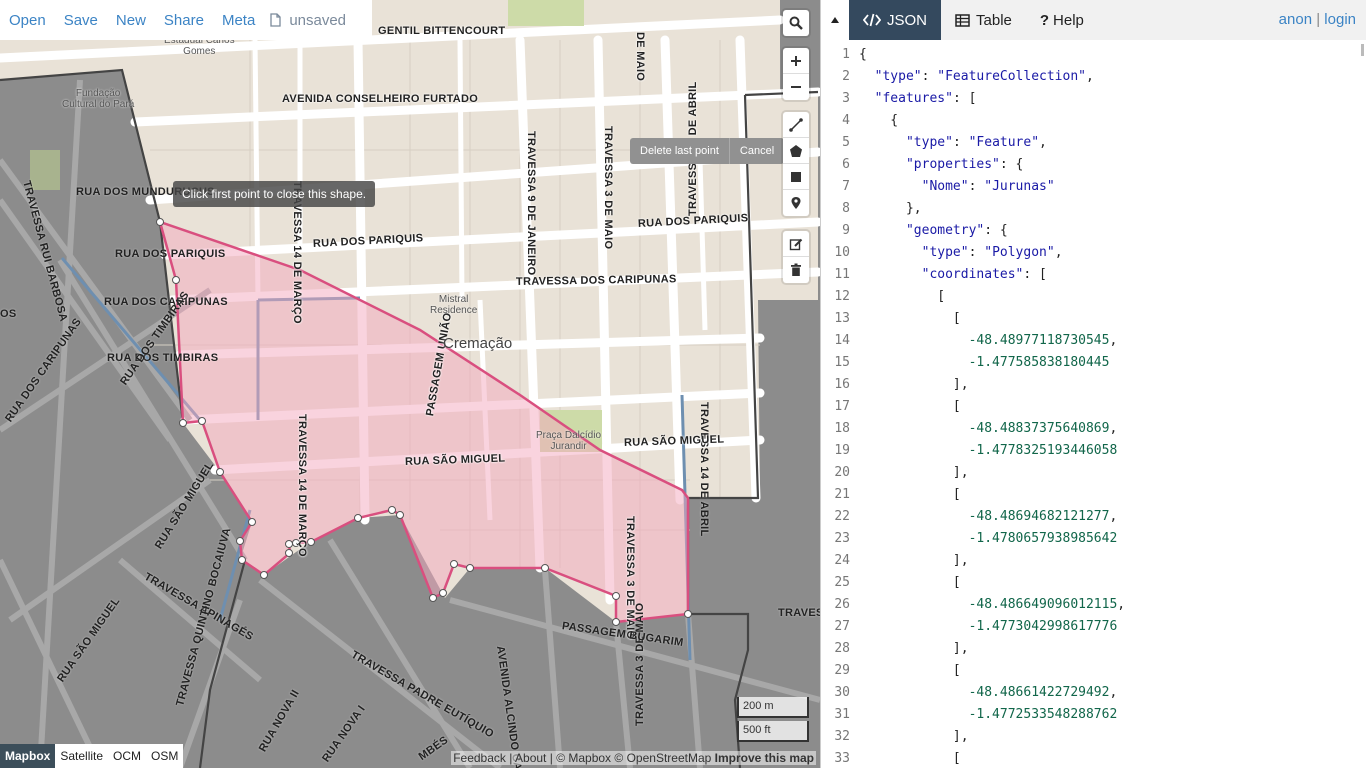  What do you see at coordinates (756, 151) in the screenshot?
I see `cancel-draw-button: Cancel` at bounding box center [756, 151].